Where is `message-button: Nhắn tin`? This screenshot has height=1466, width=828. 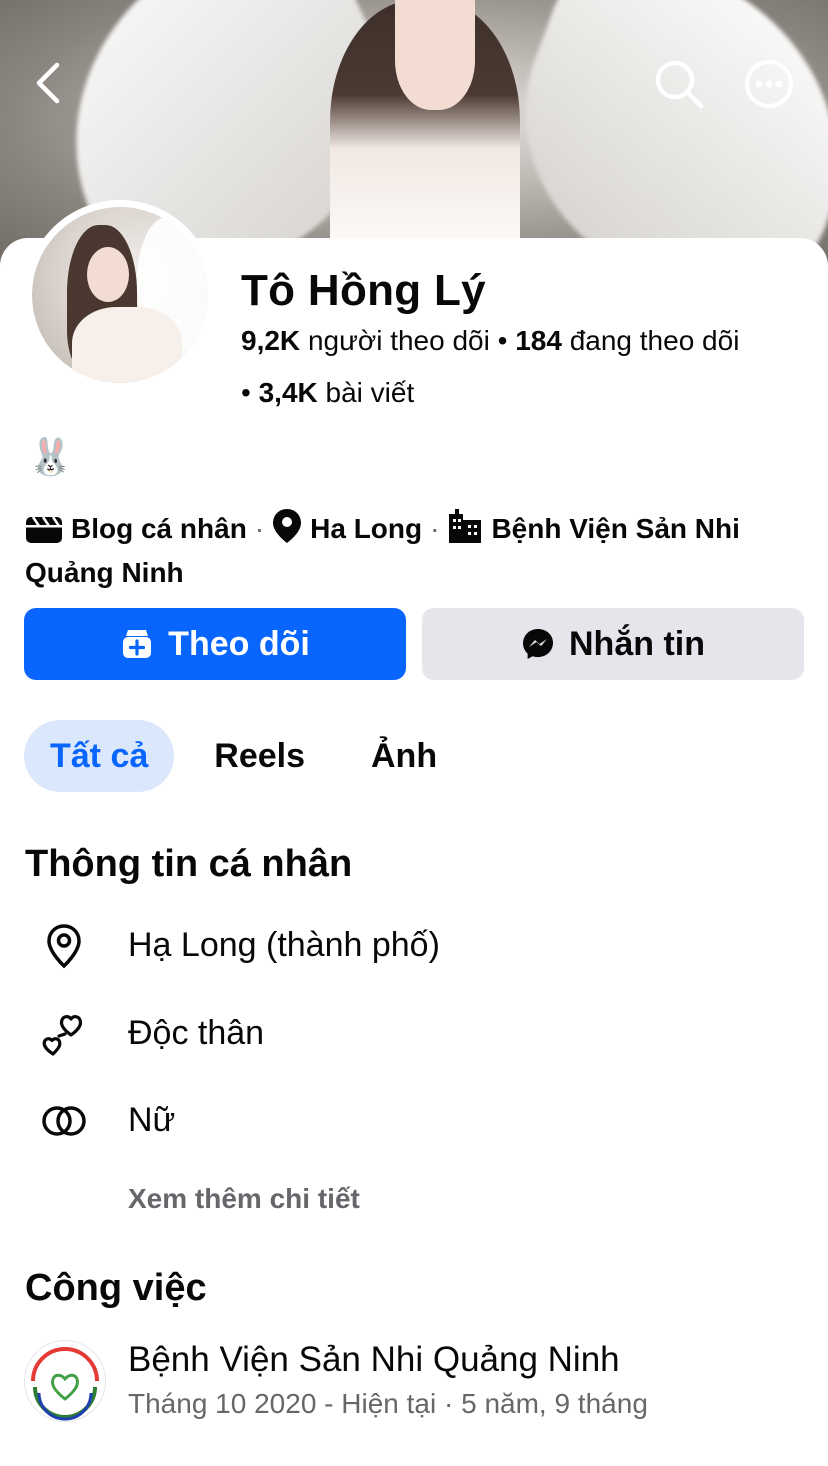 message-button: Nhắn tin is located at coordinates (613, 644).